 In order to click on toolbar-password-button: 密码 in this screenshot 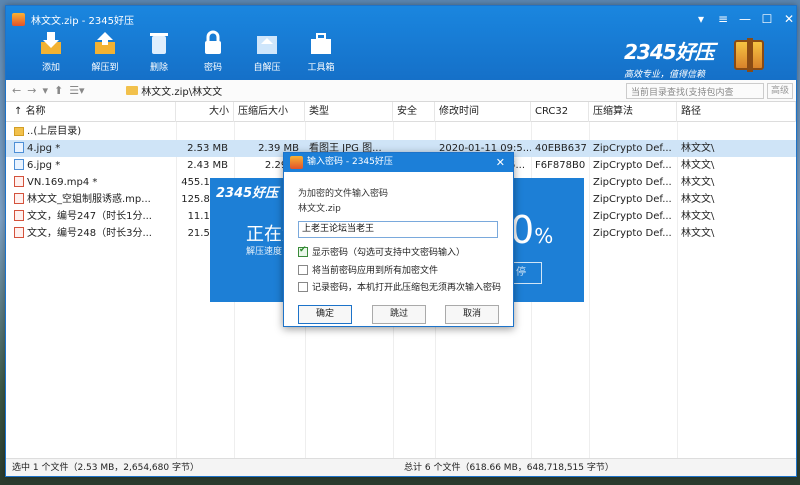, I will do `click(213, 51)`.